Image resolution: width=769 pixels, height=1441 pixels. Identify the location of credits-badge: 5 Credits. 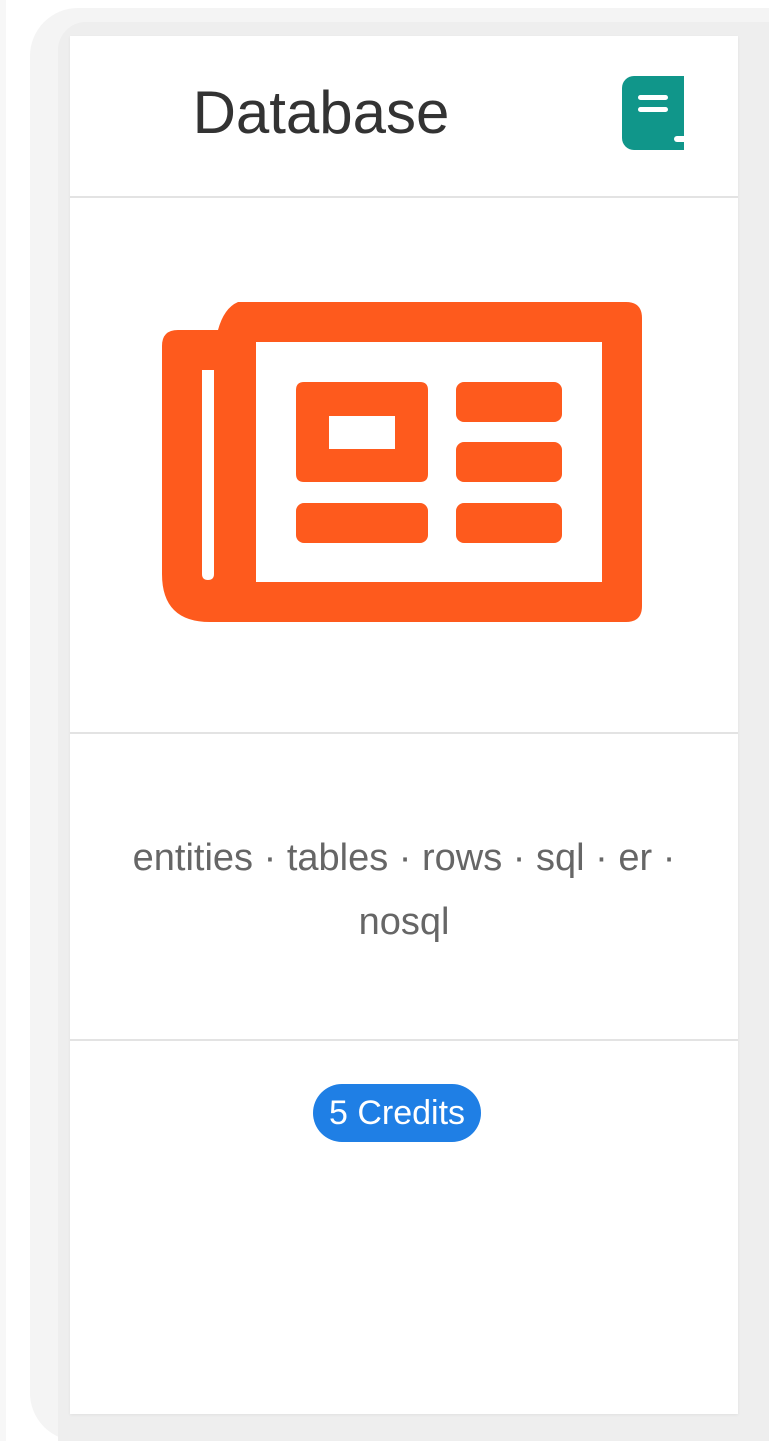
(397, 1113).